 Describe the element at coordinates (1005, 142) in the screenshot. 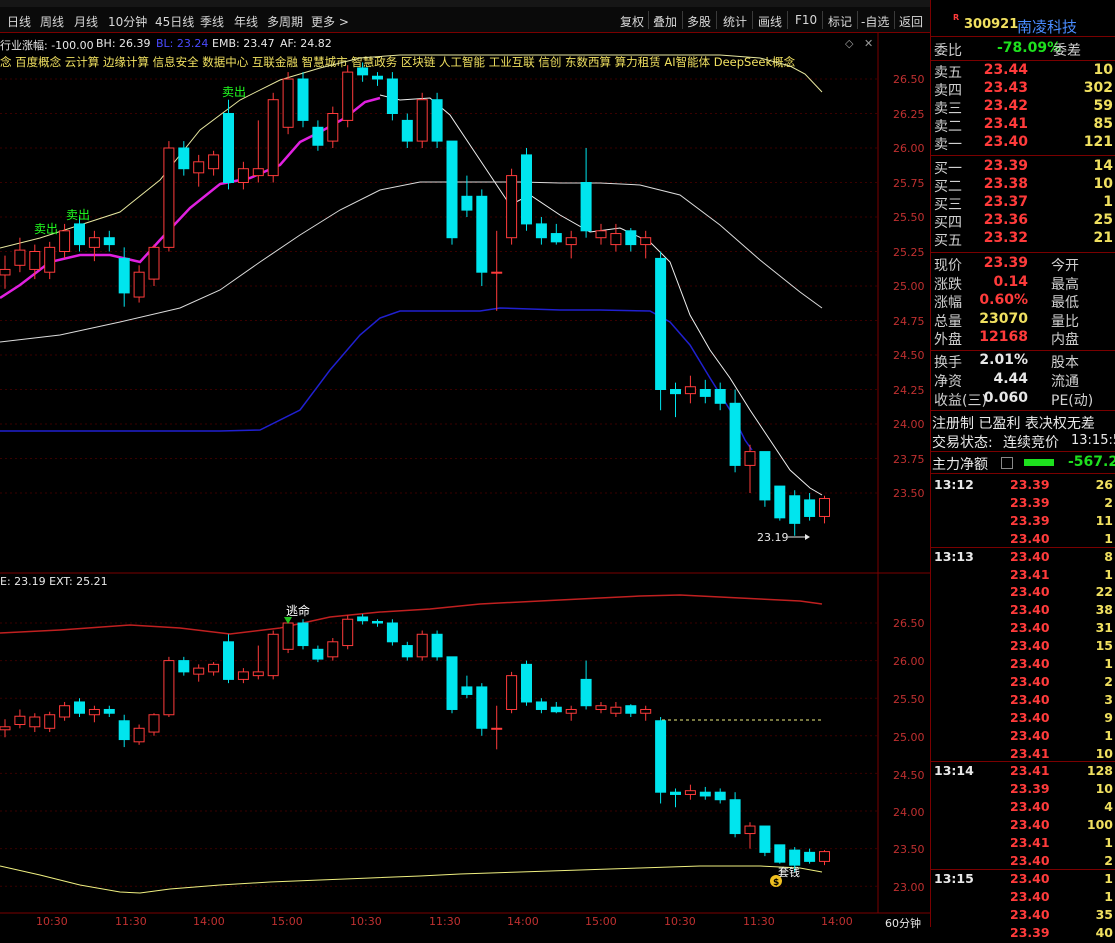

I see `ask-price: 23.40` at that location.